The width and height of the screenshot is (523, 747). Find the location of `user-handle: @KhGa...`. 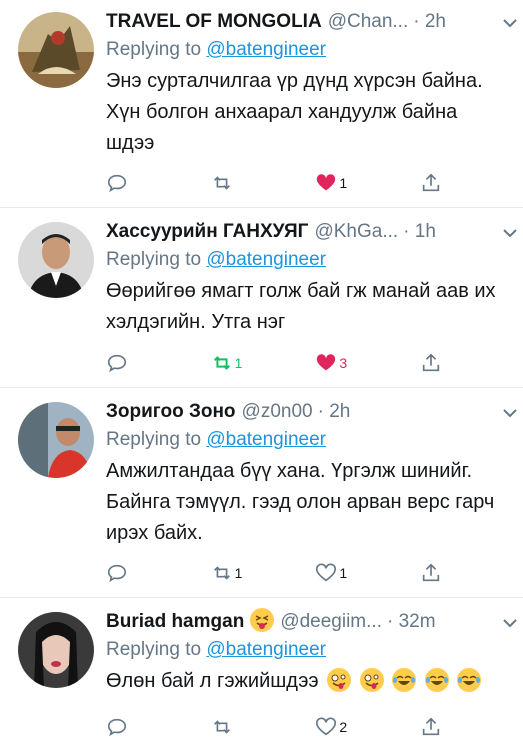

user-handle: @KhGa... is located at coordinates (356, 232).